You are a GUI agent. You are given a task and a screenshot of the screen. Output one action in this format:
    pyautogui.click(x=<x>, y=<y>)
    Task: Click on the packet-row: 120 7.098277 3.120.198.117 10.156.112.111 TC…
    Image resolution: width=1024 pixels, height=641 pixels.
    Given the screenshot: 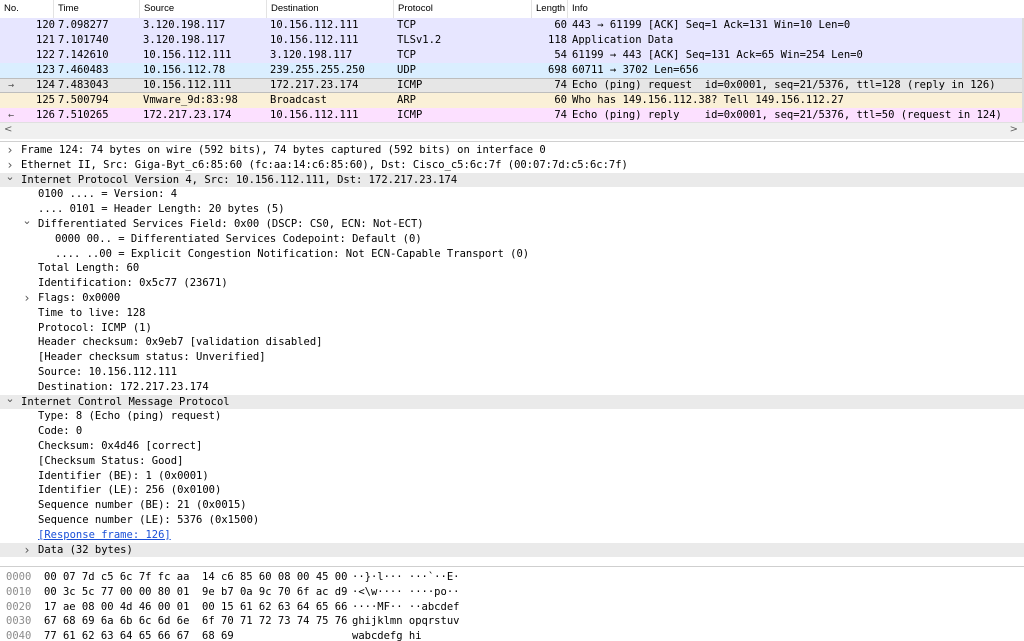 What is the action you would take?
    pyautogui.click(x=511, y=25)
    